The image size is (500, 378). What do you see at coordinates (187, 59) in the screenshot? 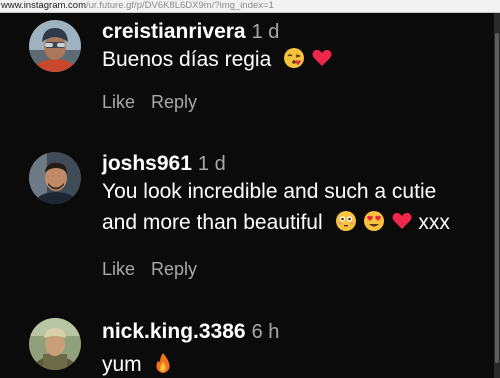
I see `comment-body: Buenos días regia` at bounding box center [187, 59].